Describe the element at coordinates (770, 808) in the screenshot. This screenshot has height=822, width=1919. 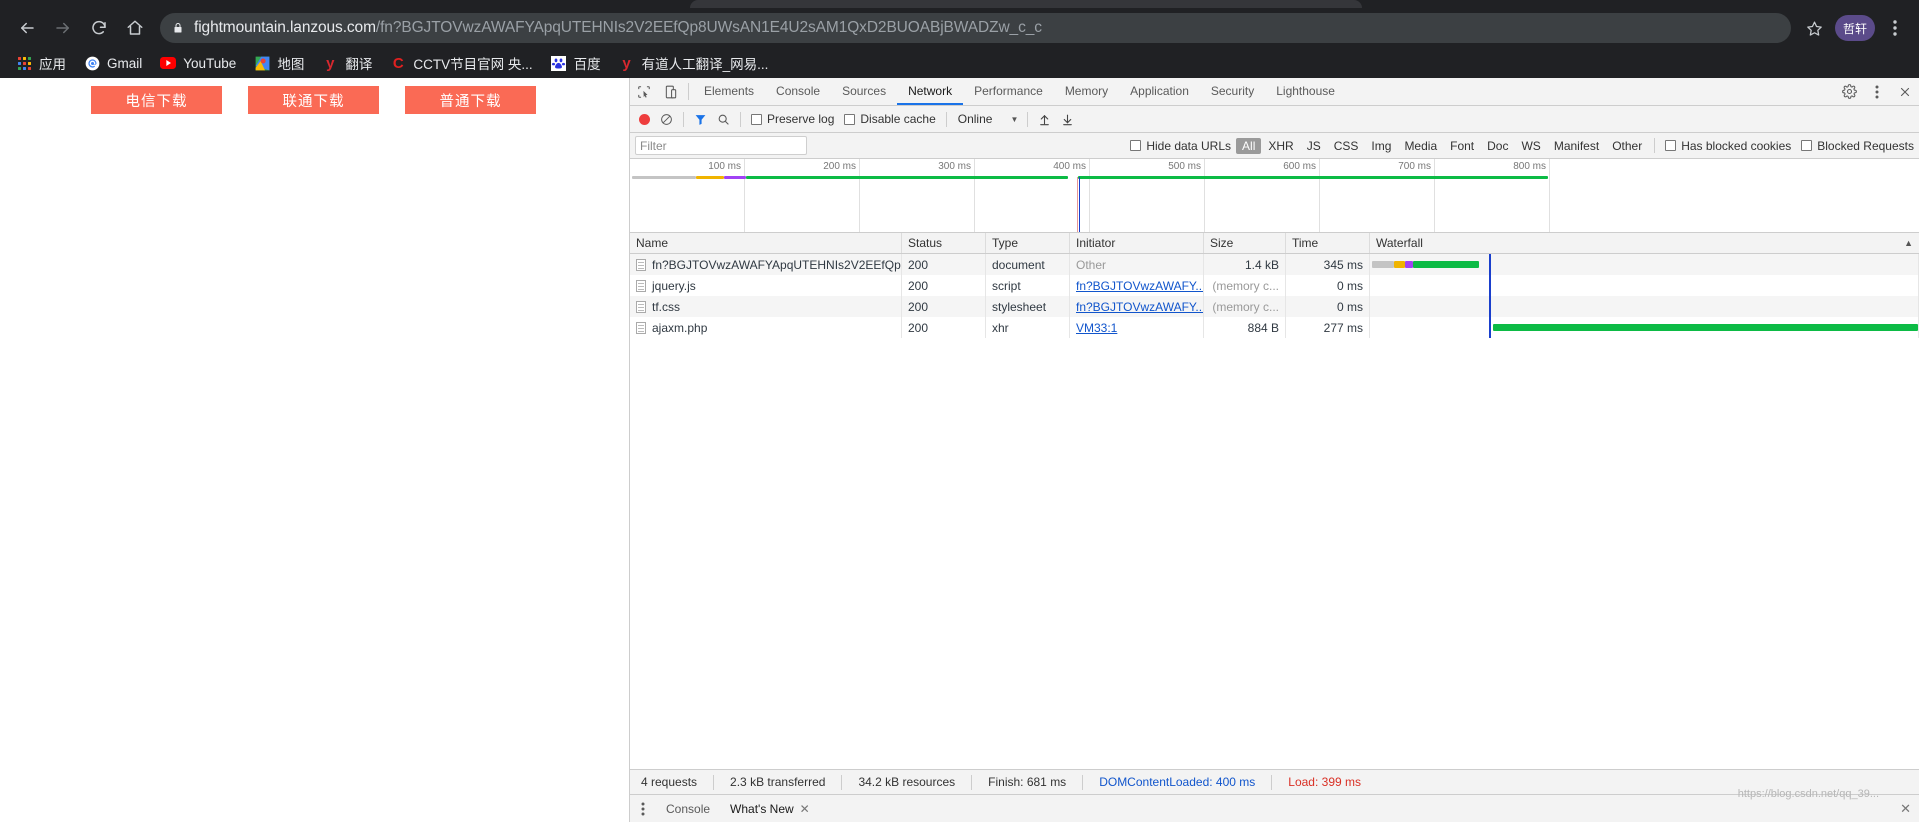
I see `drawer-tab-whats-new: What's New ✕` at that location.